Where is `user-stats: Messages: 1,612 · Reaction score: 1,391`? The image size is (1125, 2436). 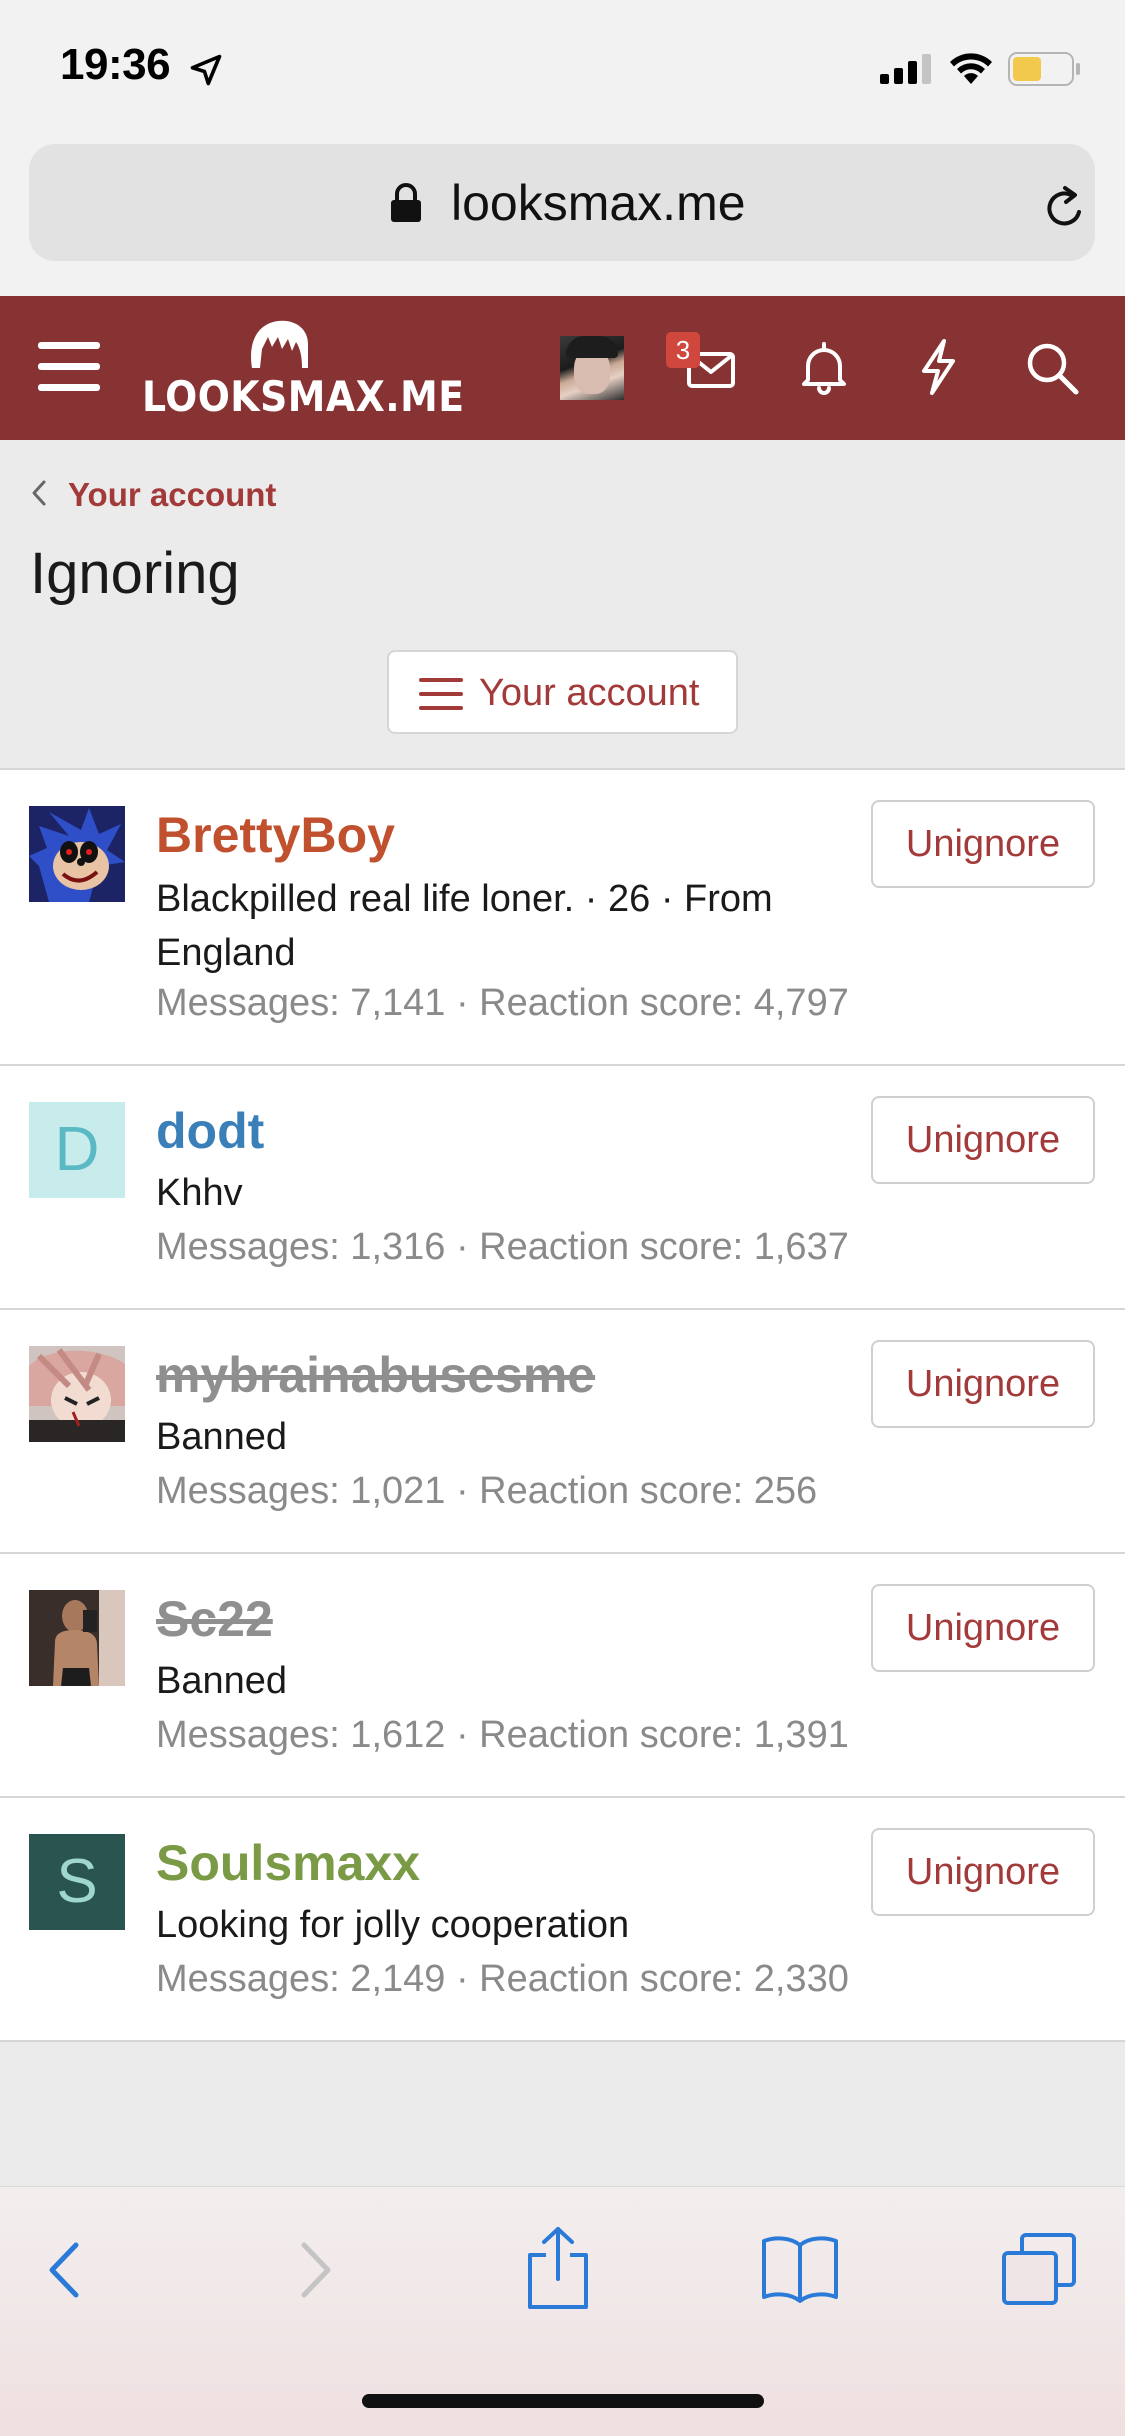 user-stats: Messages: 1,612 · Reaction score: 1,391 is located at coordinates (502, 1735).